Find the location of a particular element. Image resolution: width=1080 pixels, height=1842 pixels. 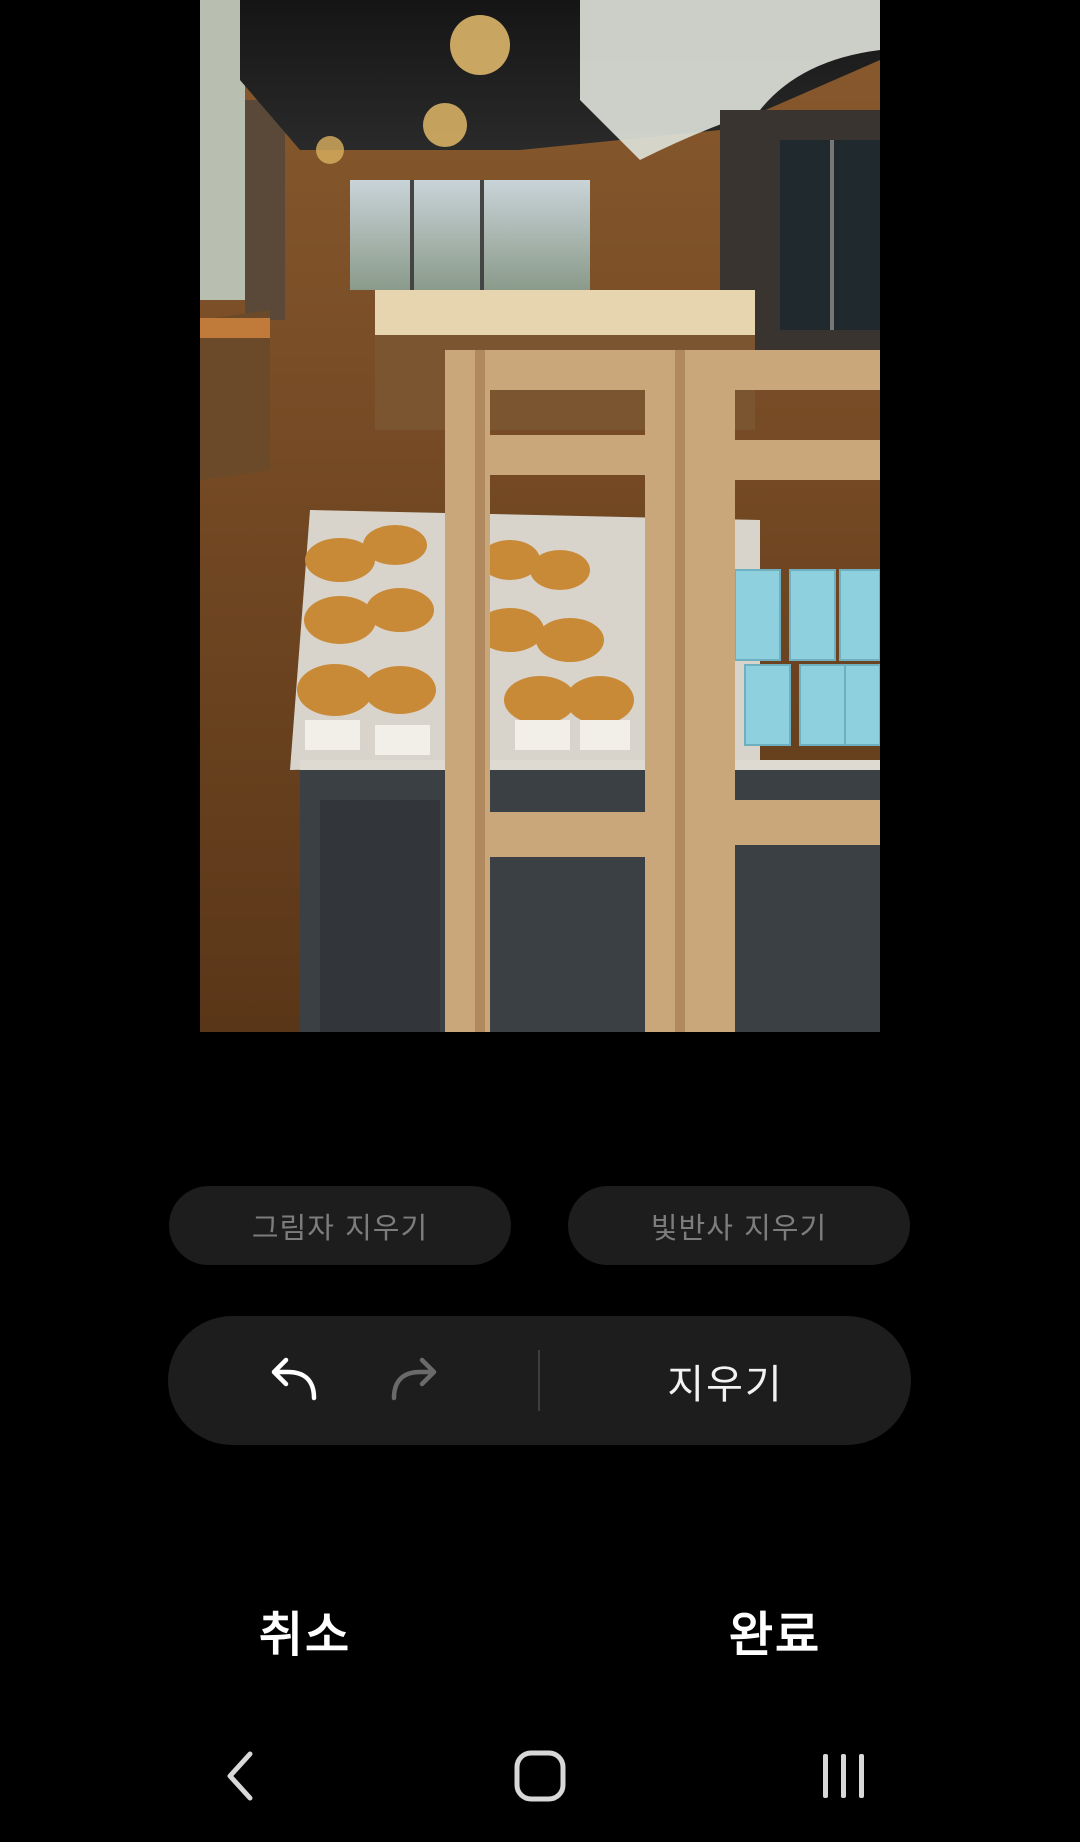

done-button: 완료 is located at coordinates (775, 1630).